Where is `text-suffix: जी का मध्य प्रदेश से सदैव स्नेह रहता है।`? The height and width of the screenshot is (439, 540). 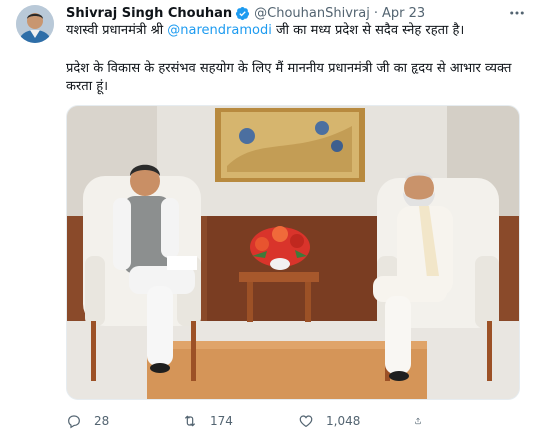
text-suffix: जी का मध्य प्रदेश से सदैव स्नेह रहता है। is located at coordinates (368, 30).